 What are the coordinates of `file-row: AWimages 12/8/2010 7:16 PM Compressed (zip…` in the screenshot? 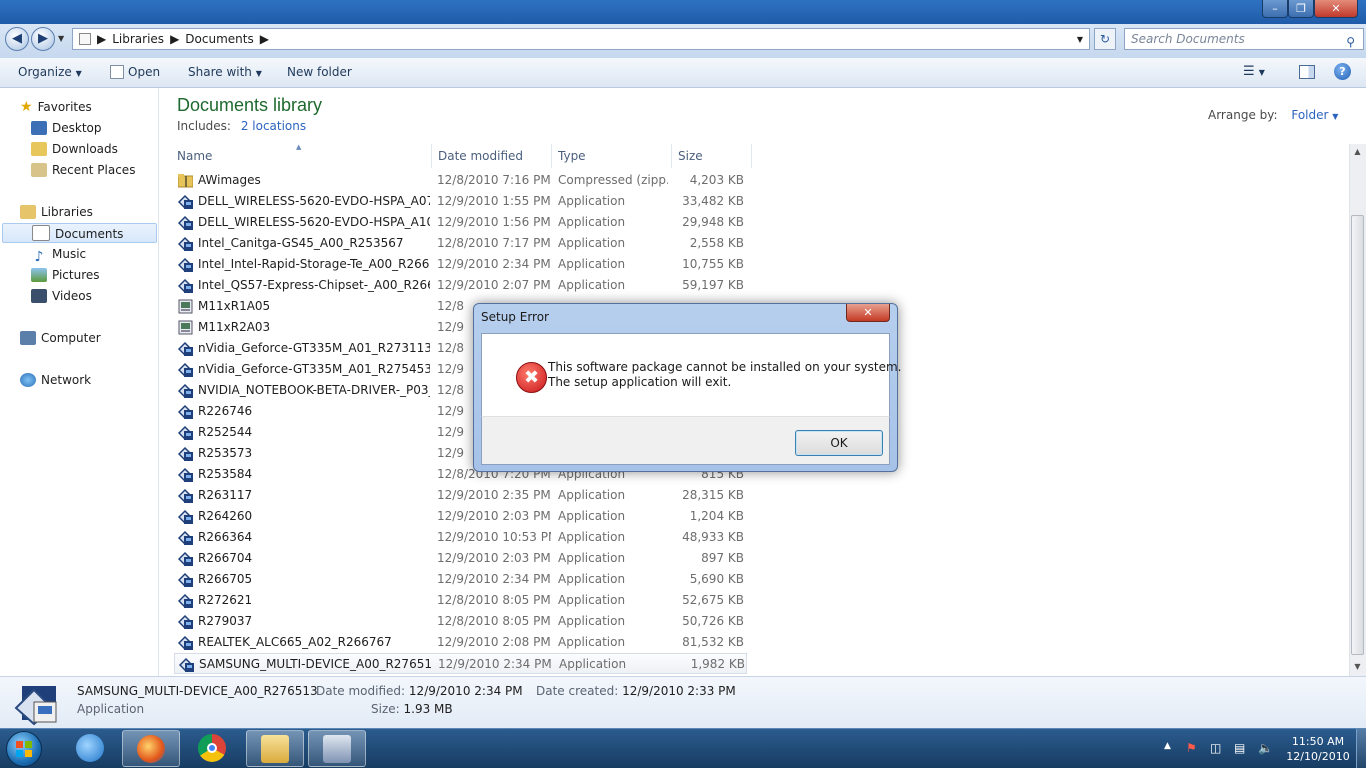 It's located at (460, 180).